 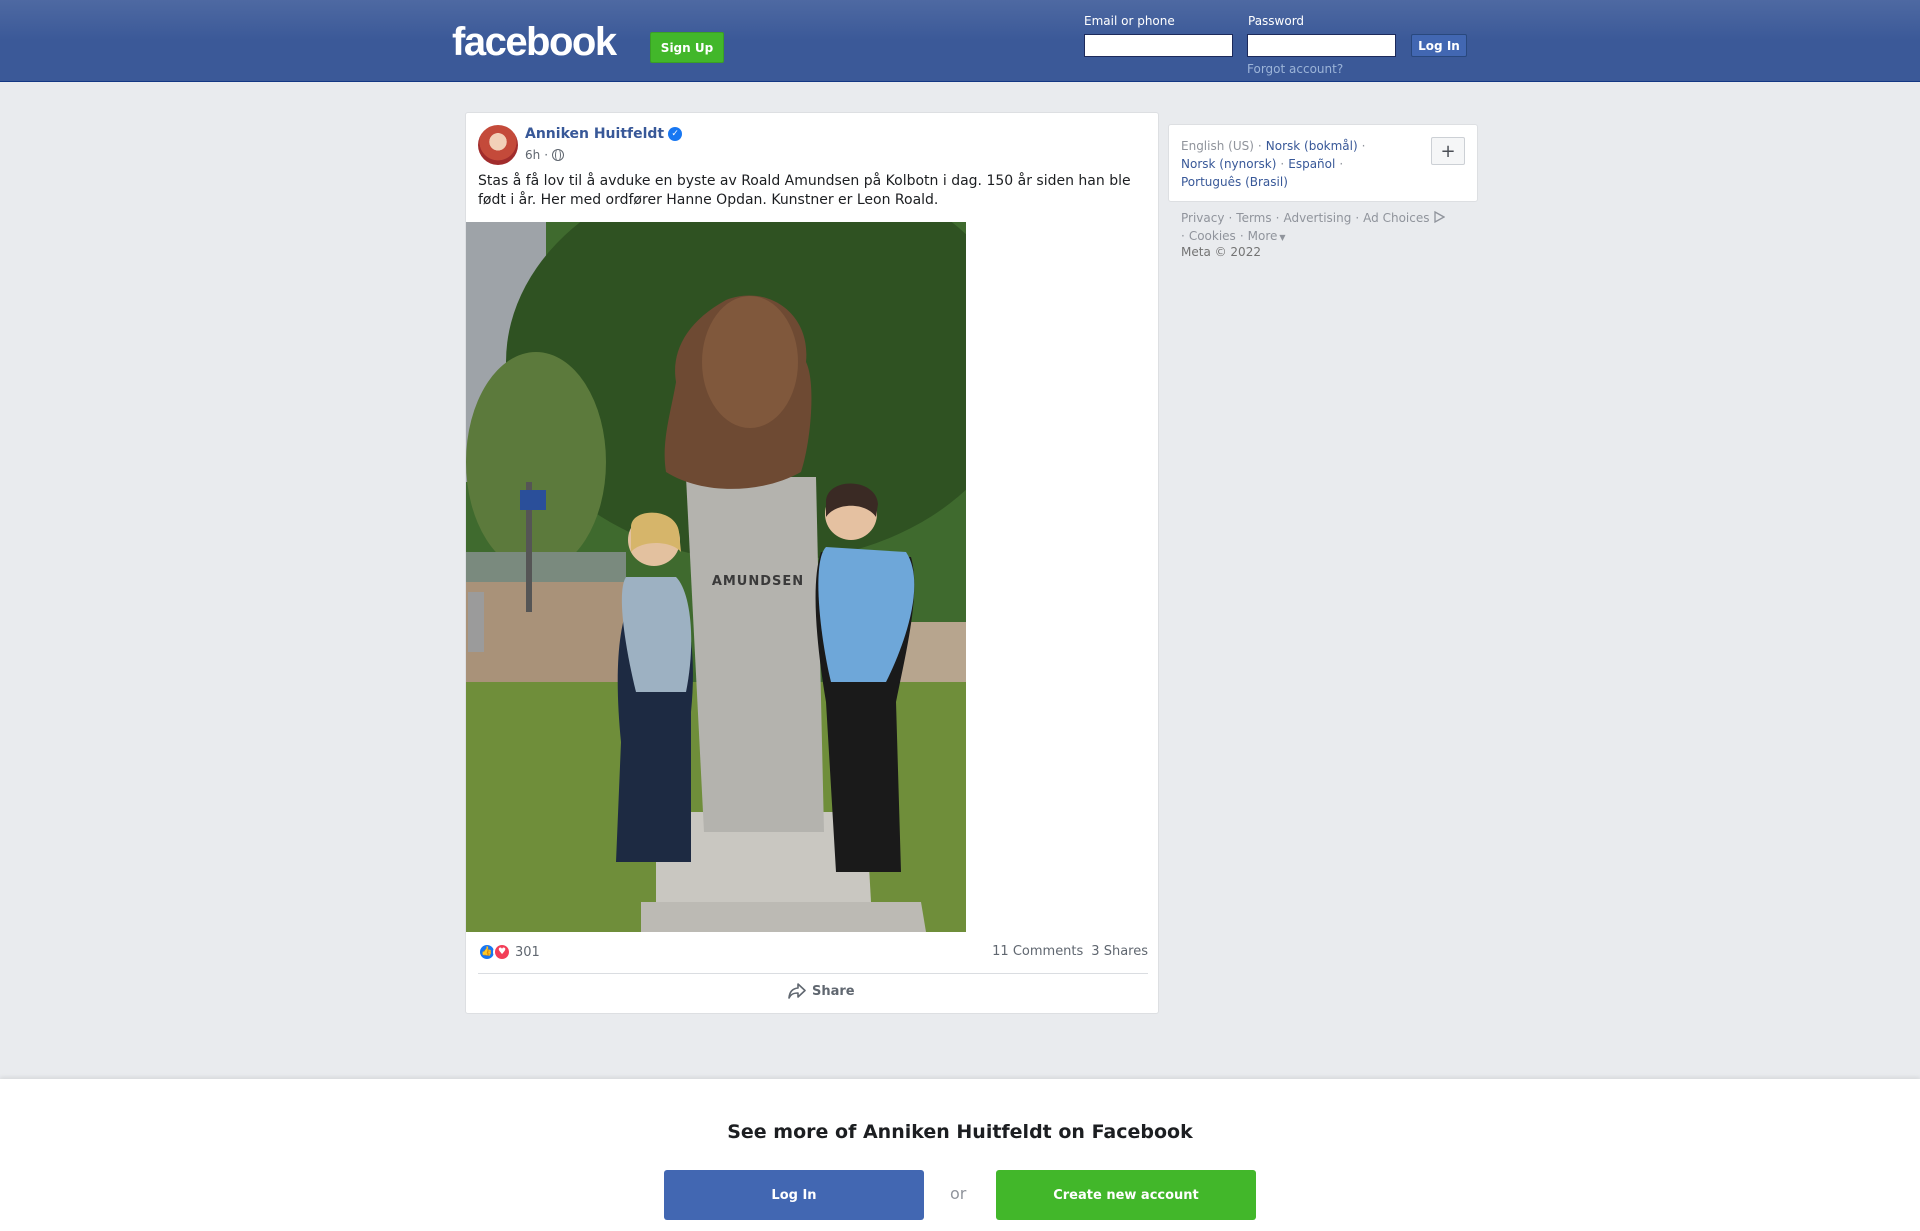 I want to click on or-separator: or, so click(x=958, y=1193).